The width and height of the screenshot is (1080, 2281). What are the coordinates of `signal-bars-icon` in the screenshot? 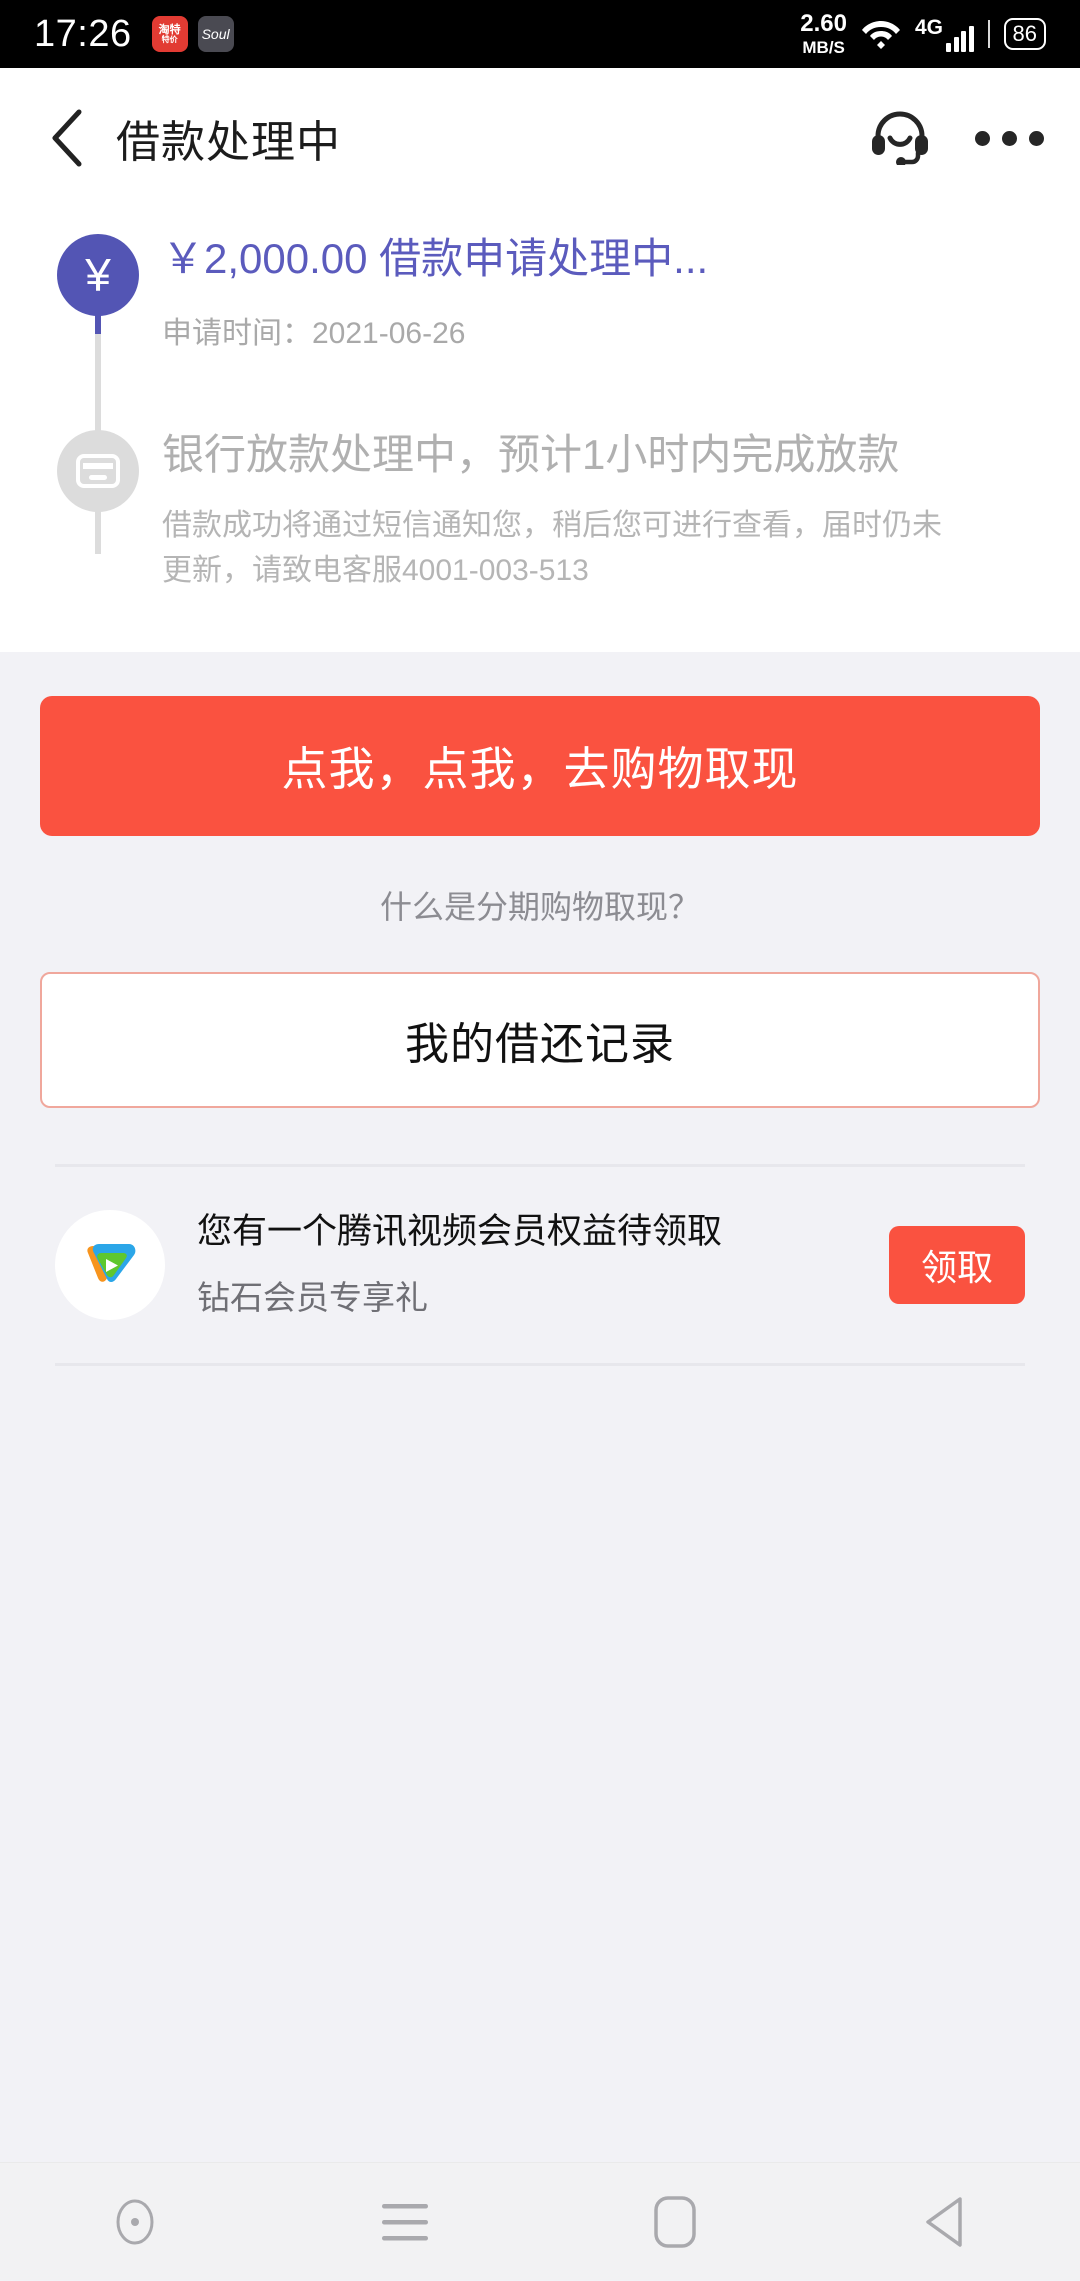 It's located at (960, 38).